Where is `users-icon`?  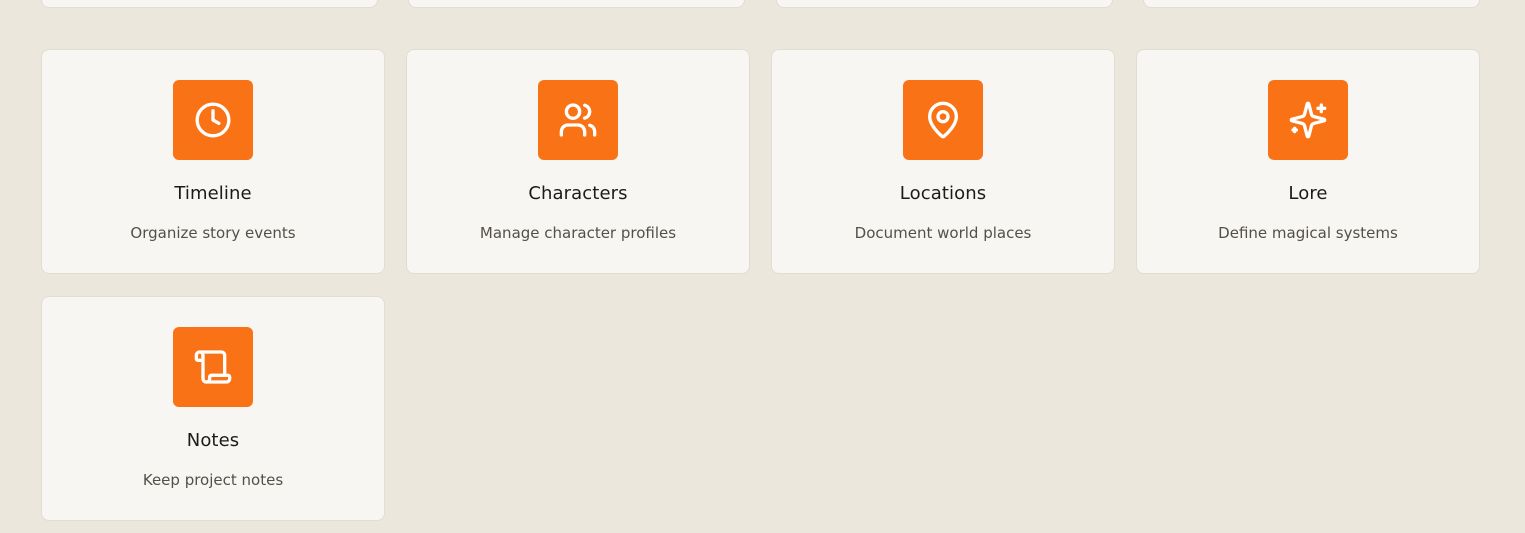 users-icon is located at coordinates (578, 120).